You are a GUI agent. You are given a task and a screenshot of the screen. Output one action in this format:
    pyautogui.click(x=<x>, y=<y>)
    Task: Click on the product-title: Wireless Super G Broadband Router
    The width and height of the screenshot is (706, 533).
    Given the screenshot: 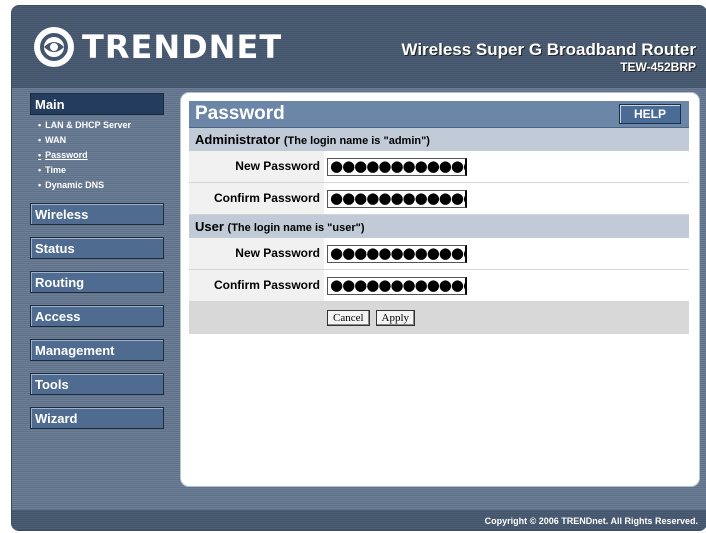 What is the action you would take?
    pyautogui.click(x=548, y=49)
    